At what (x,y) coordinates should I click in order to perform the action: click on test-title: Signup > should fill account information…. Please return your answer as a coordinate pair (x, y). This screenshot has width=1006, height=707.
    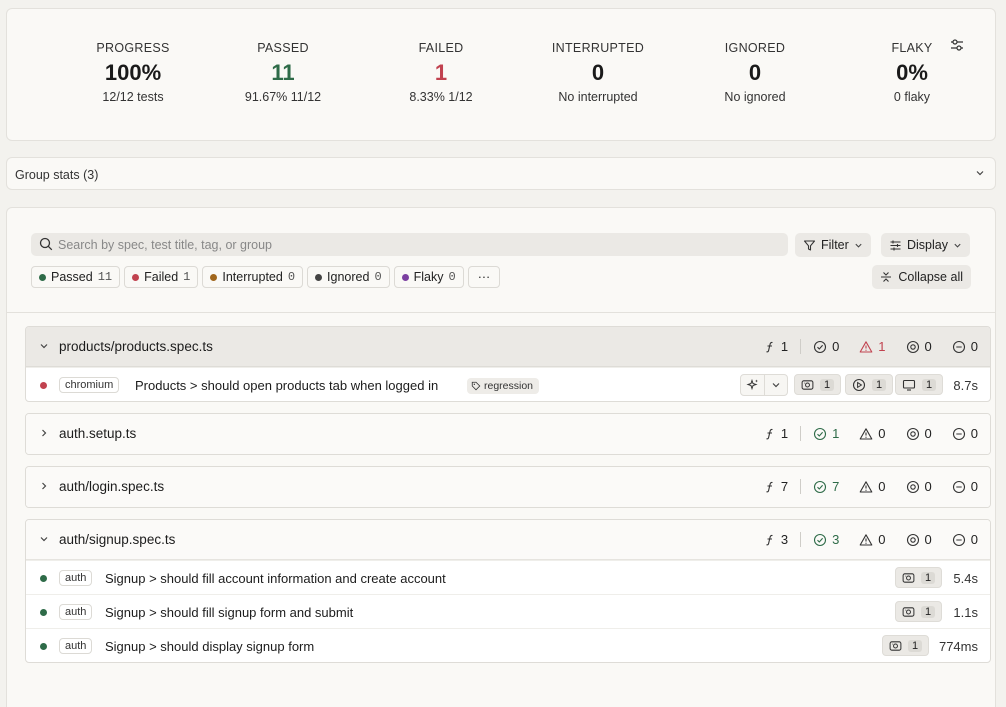
    Looking at the image, I should click on (275, 578).